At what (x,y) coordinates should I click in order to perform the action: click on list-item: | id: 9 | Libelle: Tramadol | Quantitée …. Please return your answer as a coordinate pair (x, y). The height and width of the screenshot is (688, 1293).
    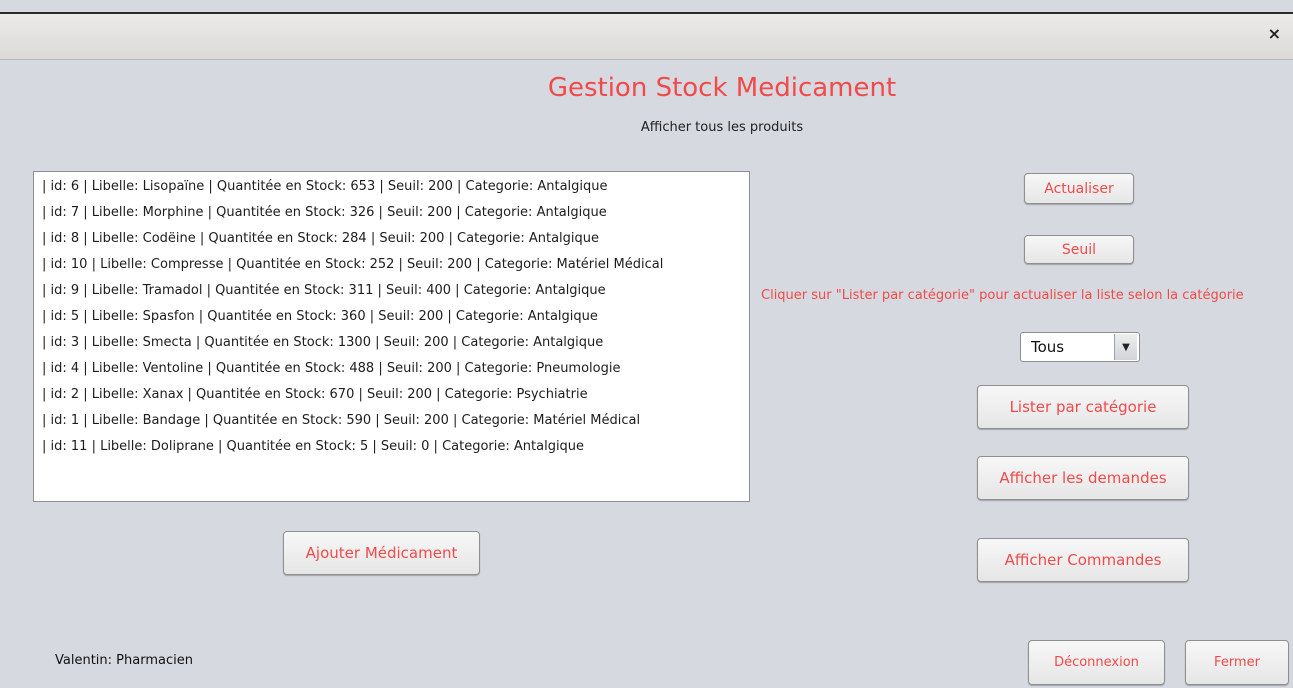
    Looking at the image, I should click on (391, 293).